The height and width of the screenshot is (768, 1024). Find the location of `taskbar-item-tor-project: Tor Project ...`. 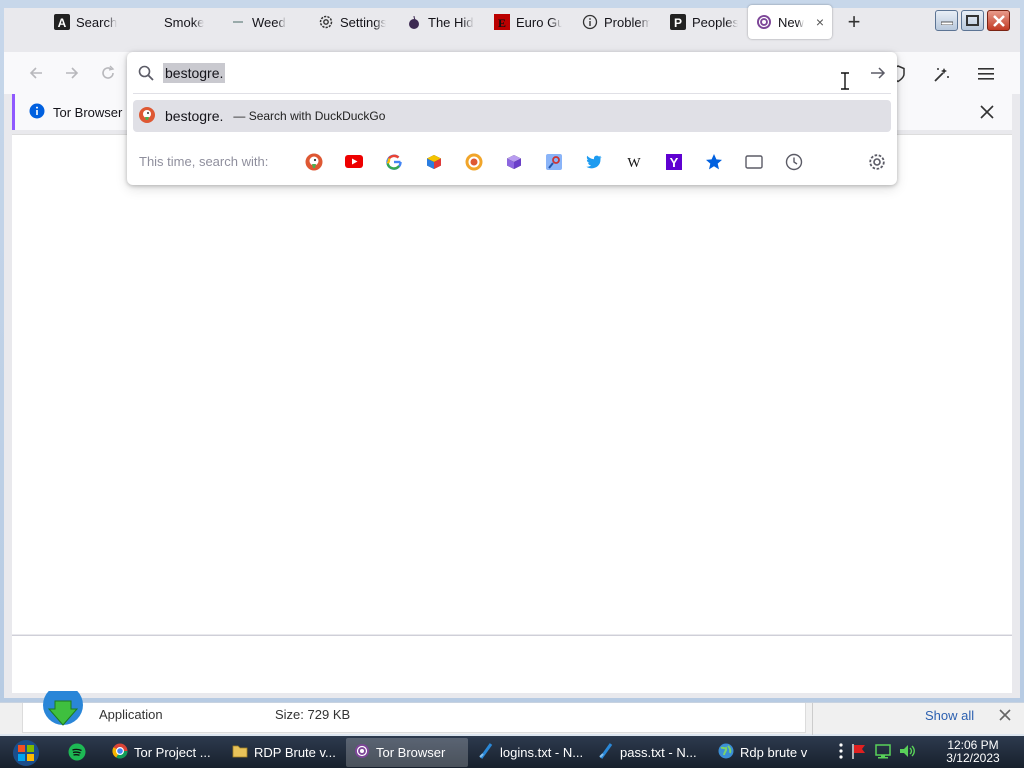

taskbar-item-tor-project: Tor Project ... is located at coordinates (163, 752).